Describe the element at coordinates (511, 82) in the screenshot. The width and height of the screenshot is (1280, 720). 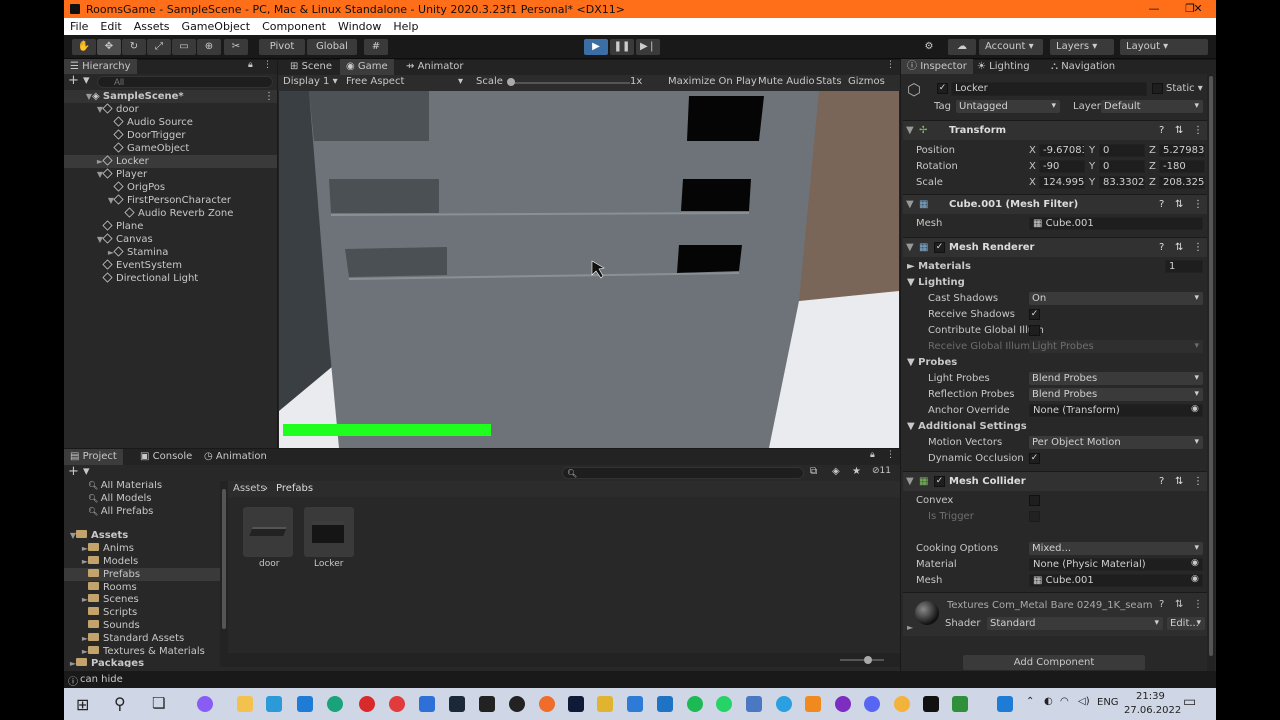
I see `scale-slider-handle` at that location.